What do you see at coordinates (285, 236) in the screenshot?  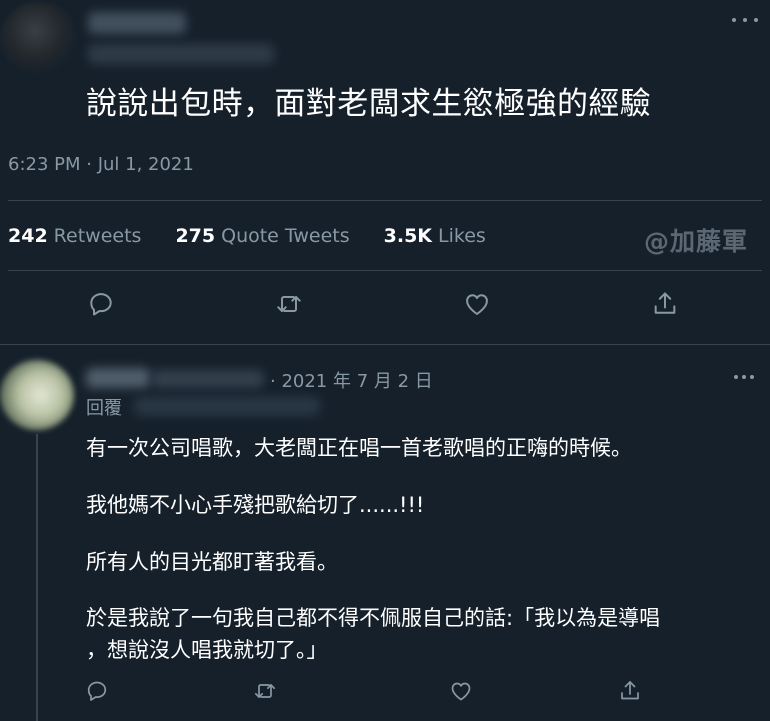 I see `quotes-label: Quote Tweets` at bounding box center [285, 236].